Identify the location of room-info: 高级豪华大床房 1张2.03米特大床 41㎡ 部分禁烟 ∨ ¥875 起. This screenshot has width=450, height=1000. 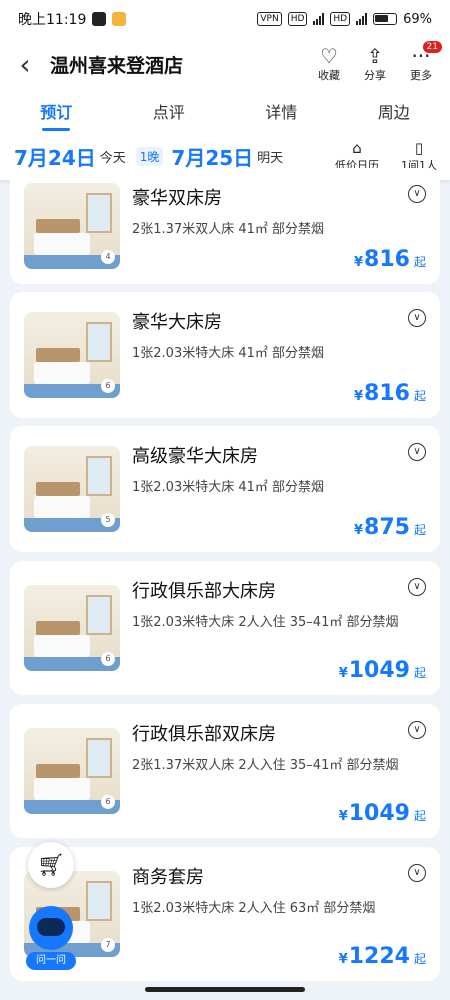
(280, 489).